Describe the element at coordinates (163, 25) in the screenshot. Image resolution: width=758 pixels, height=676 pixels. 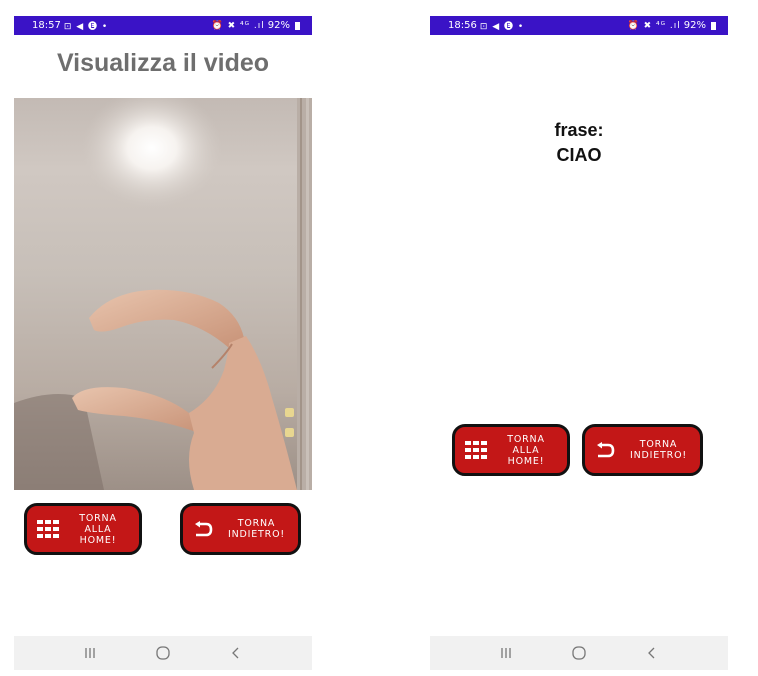
I see `status-bar: 18:57 ⊡ ◀ 🅔 • ⏰ ✖ ⁴ᴳ .ıl 92%` at that location.